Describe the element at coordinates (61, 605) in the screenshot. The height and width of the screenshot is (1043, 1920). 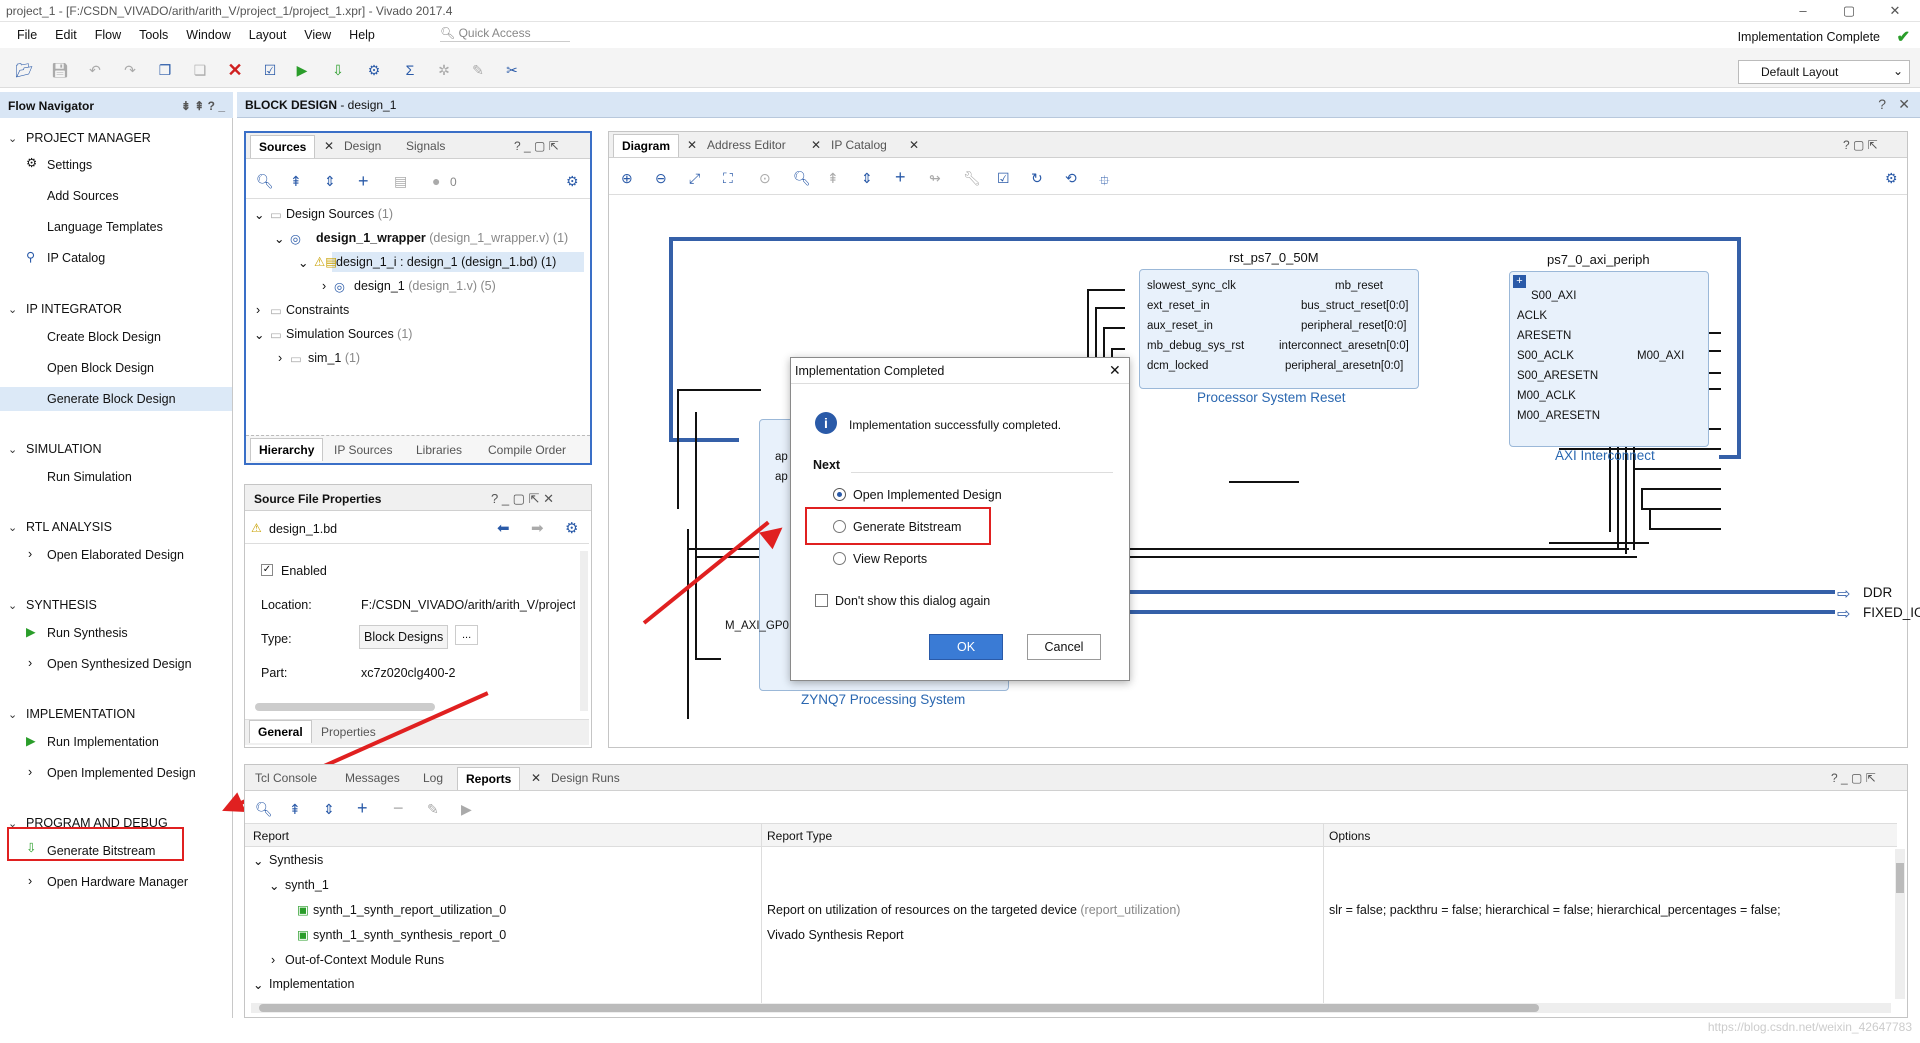
I see `section-synthesis: SYNTHESIS` at that location.